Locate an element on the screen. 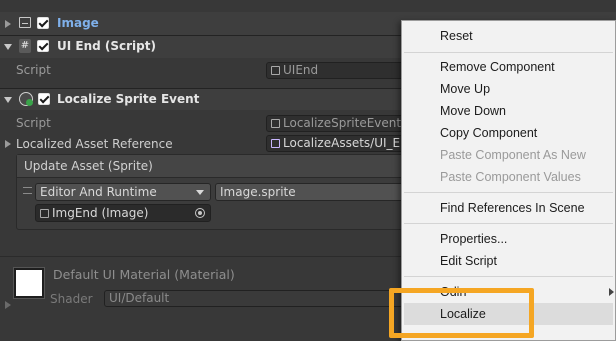  shader-dropdown: UI/Default is located at coordinates (254, 298).